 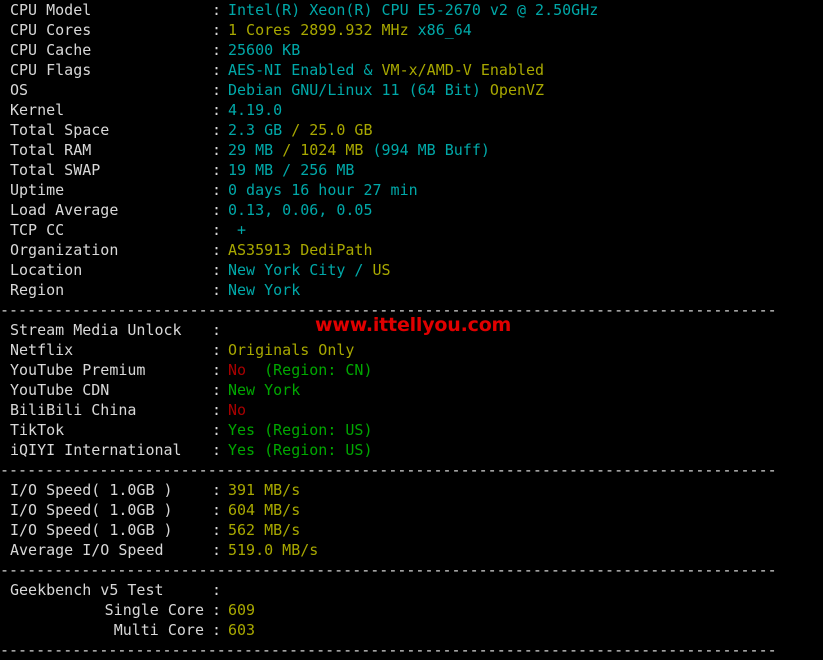 I want to click on row-label: Uptime, so click(x=37, y=190).